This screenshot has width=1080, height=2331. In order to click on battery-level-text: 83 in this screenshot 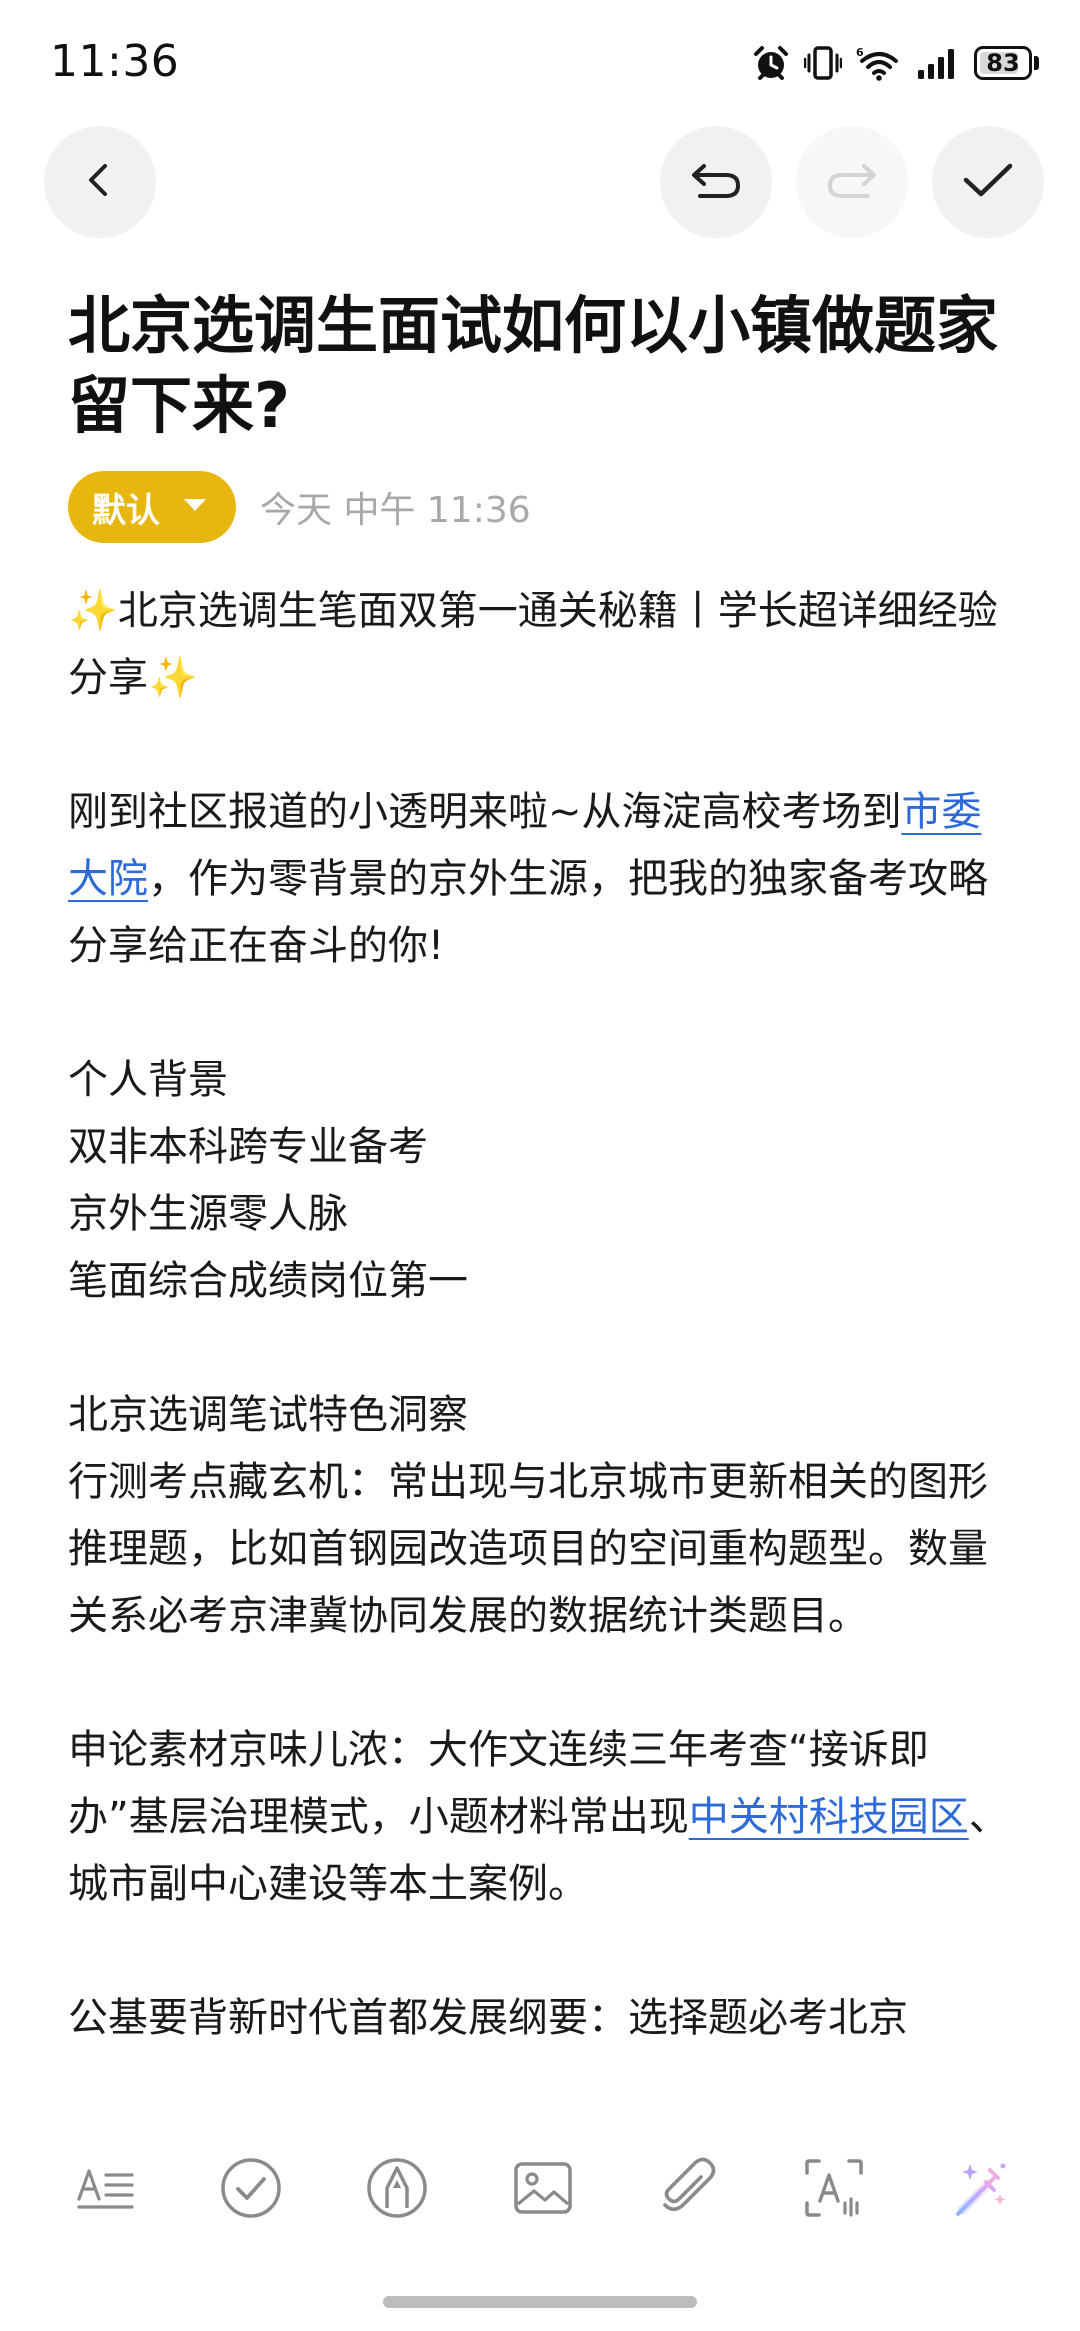, I will do `click(1003, 63)`.